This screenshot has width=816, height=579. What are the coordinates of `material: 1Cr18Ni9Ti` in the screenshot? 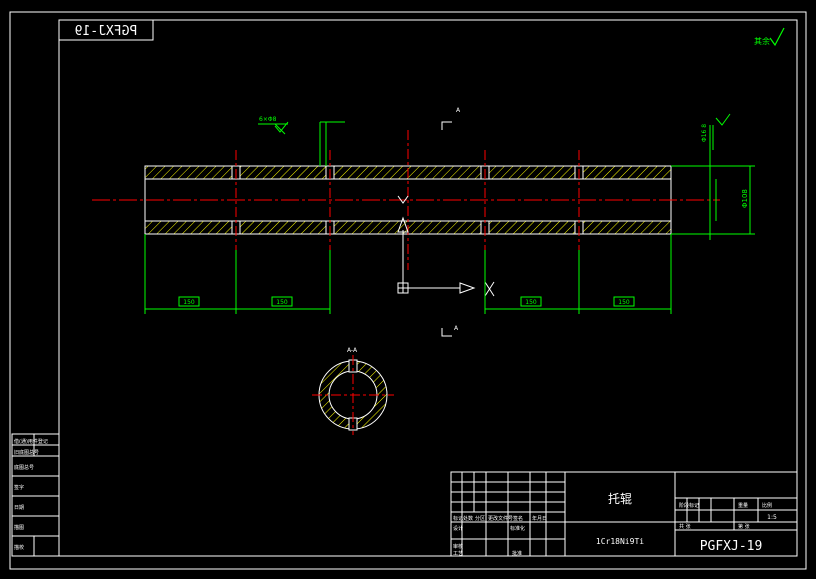 It's located at (620, 541).